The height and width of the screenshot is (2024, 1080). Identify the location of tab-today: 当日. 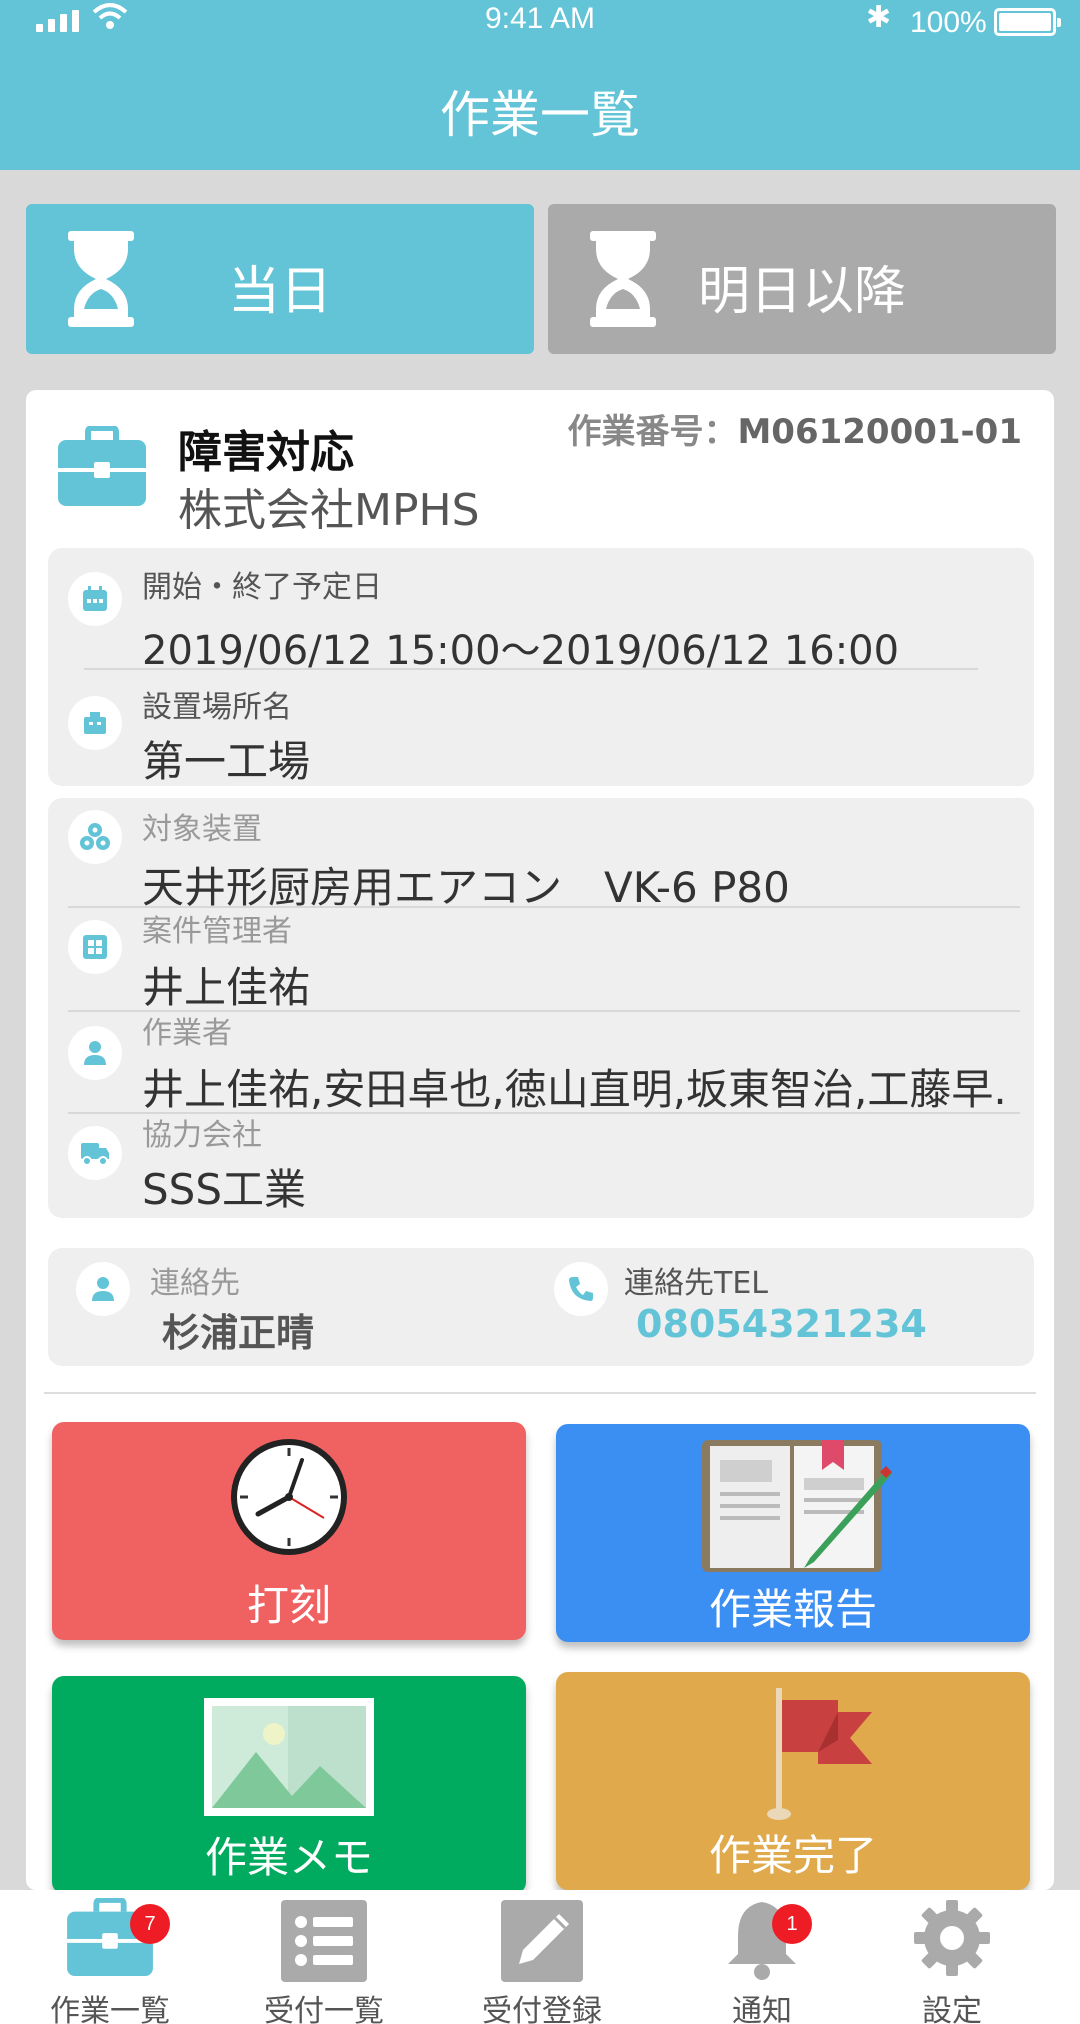
(280, 279).